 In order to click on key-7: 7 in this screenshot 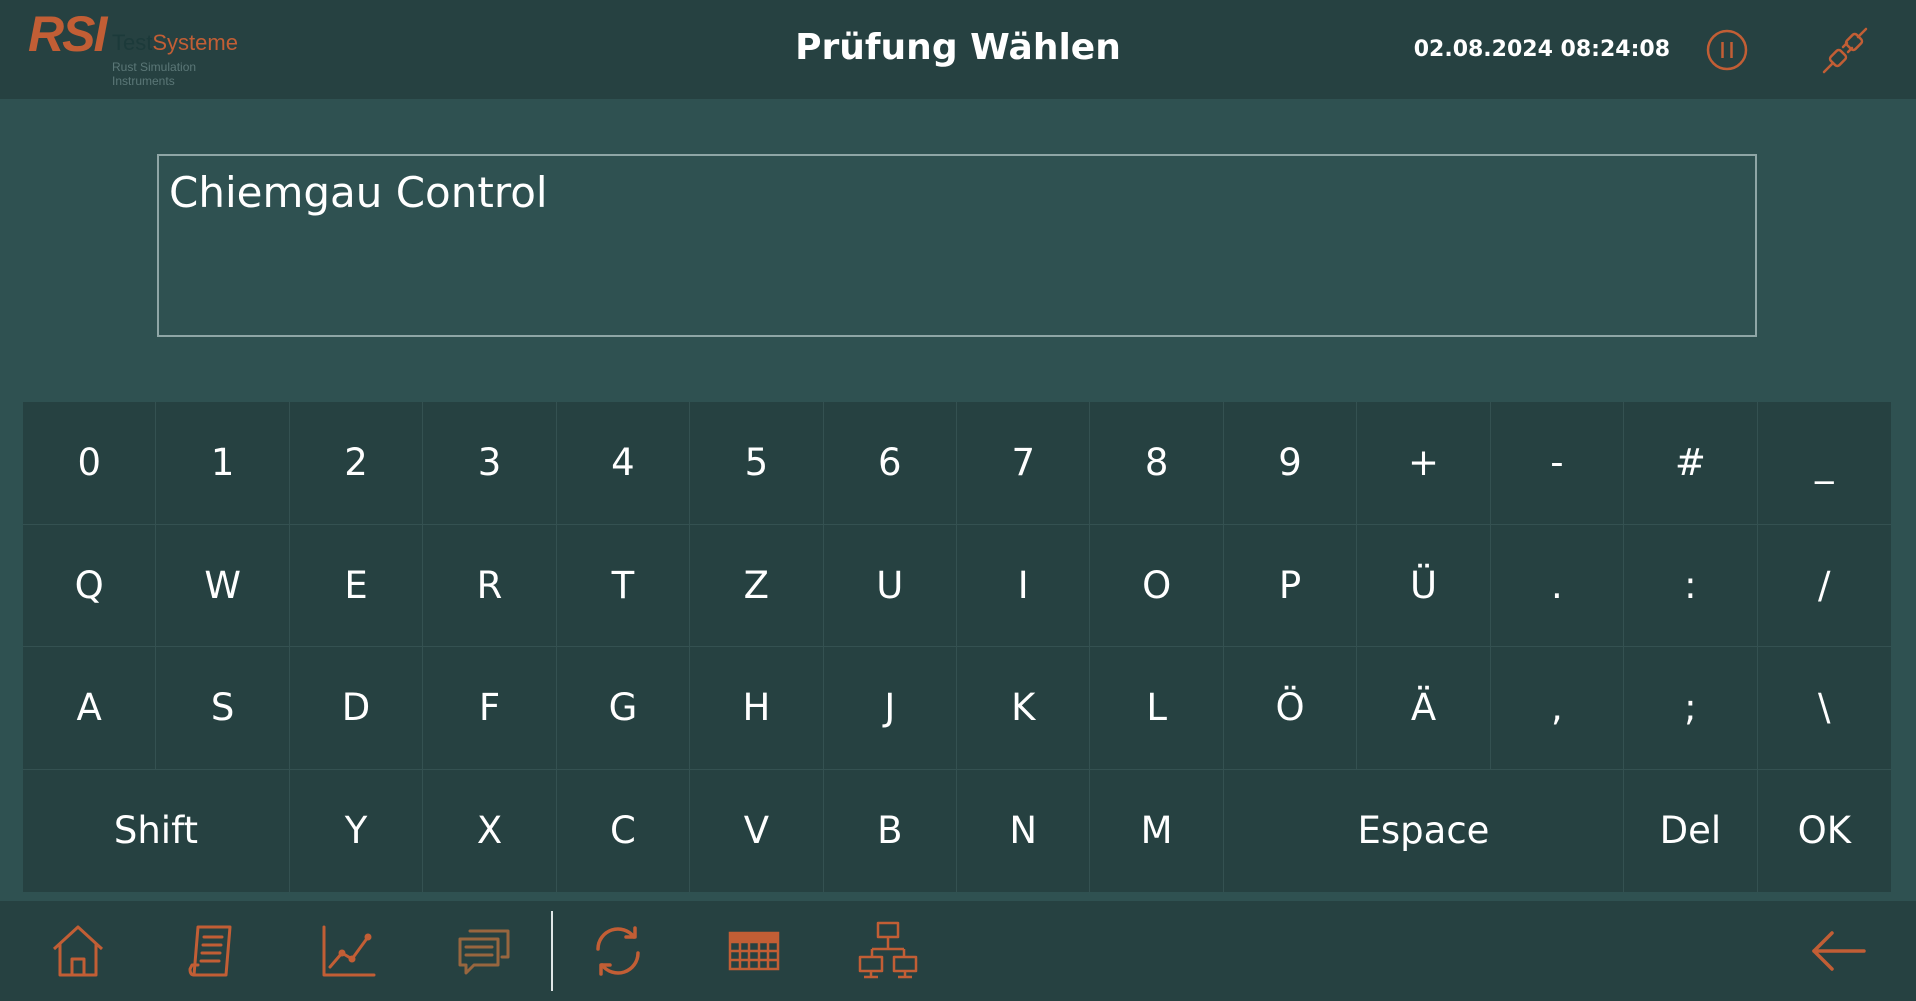, I will do `click(1024, 463)`.